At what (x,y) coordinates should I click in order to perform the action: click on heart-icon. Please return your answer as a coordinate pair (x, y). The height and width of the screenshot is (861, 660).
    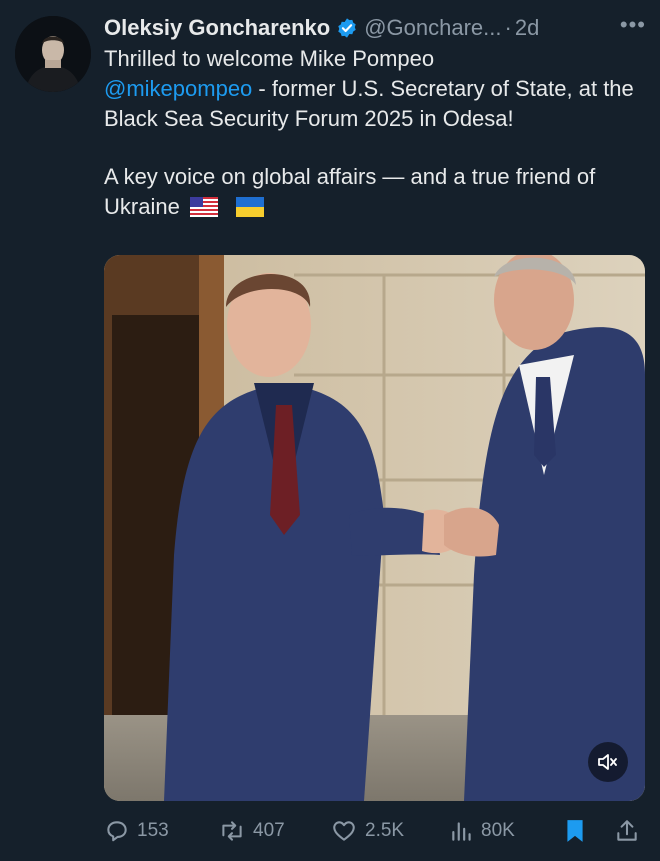
    Looking at the image, I should click on (344, 831).